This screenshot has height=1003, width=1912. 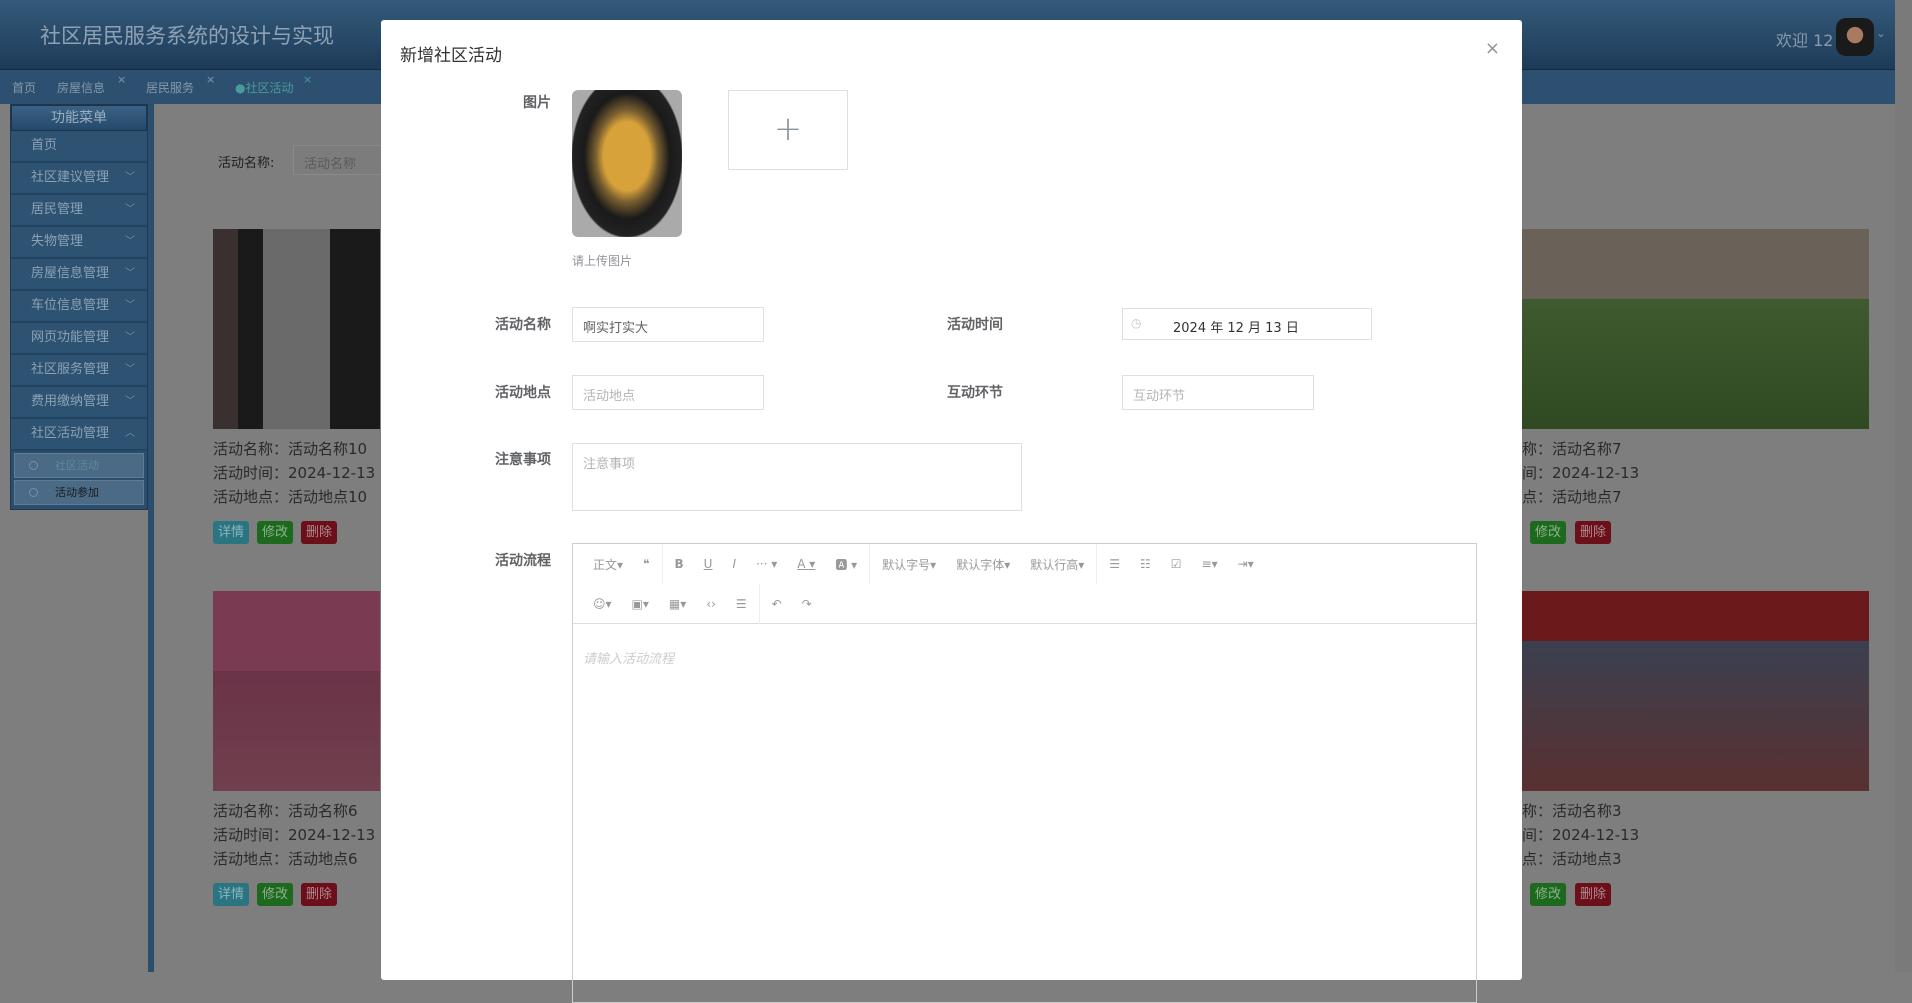 What do you see at coordinates (1210, 564) in the screenshot?
I see `align-icon: ≡▾` at bounding box center [1210, 564].